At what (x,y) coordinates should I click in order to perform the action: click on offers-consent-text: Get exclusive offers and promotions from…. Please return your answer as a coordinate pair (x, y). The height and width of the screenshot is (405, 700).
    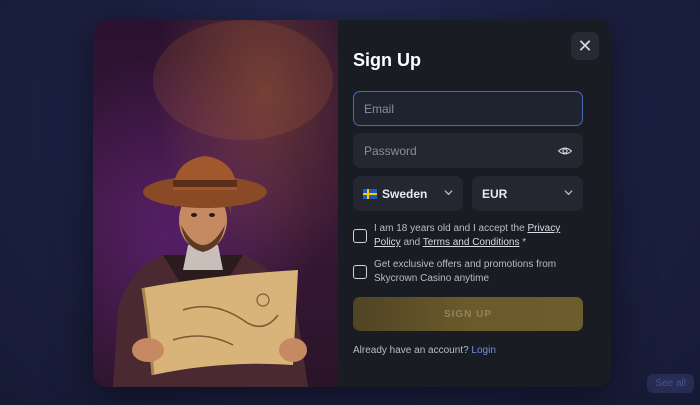
    Looking at the image, I should click on (465, 271).